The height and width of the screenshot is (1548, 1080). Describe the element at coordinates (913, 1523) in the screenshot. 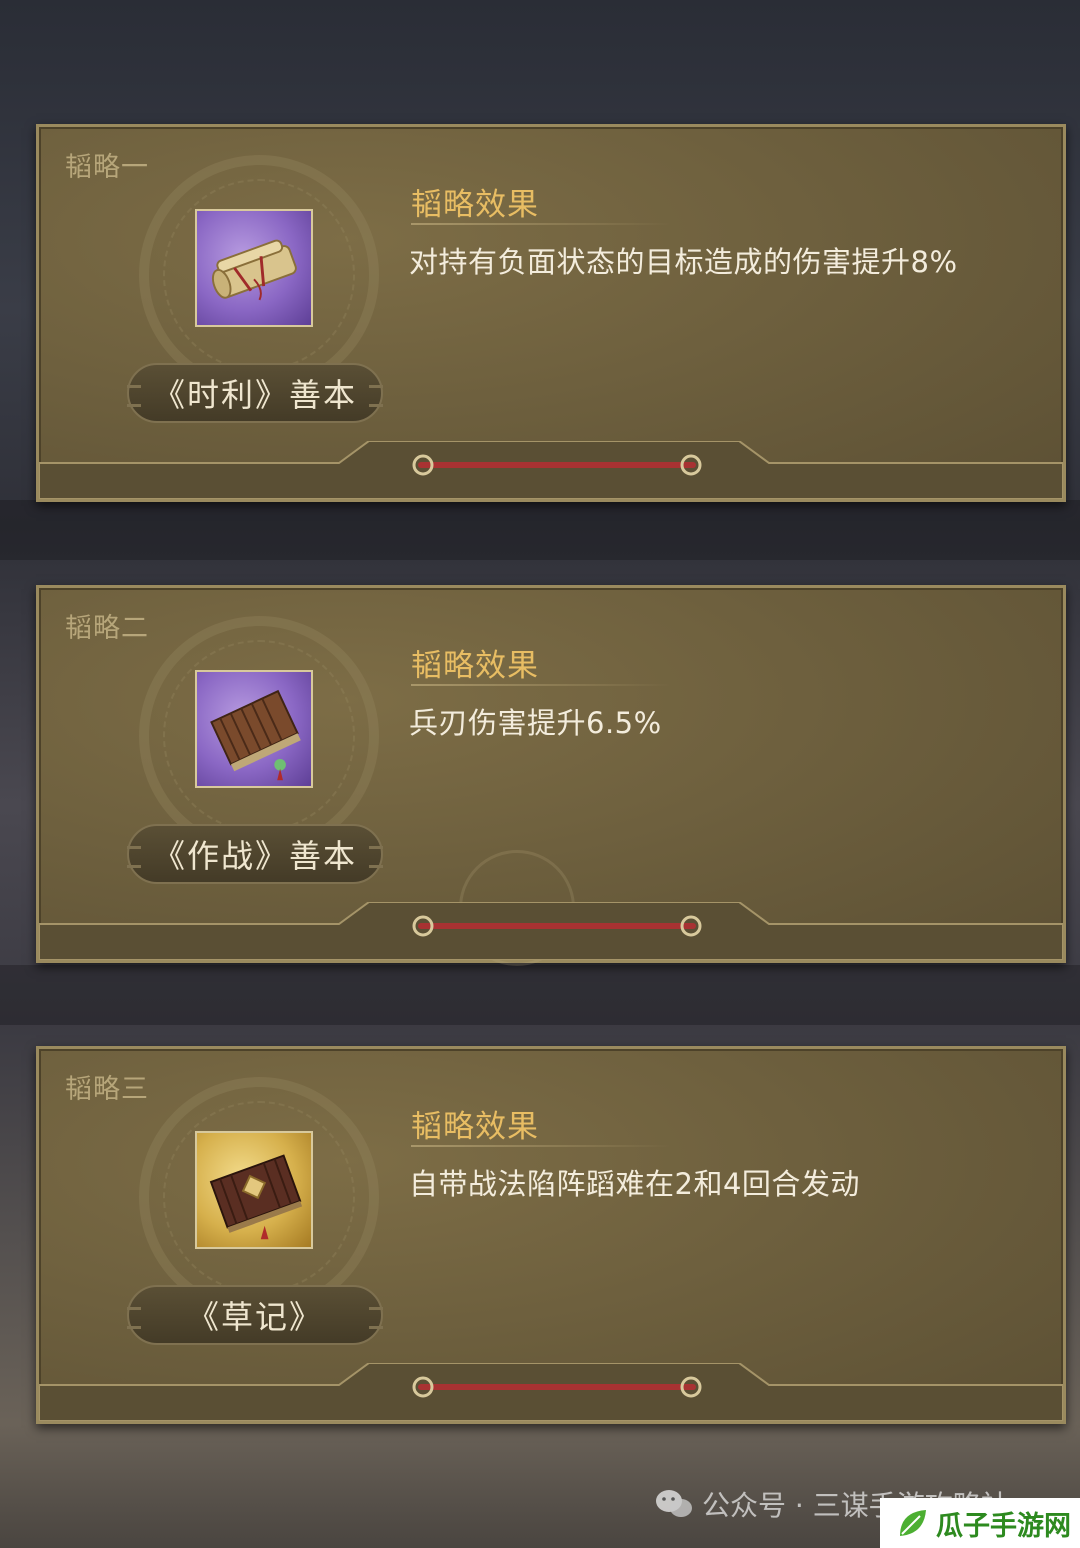

I see `leaf-icon` at that location.